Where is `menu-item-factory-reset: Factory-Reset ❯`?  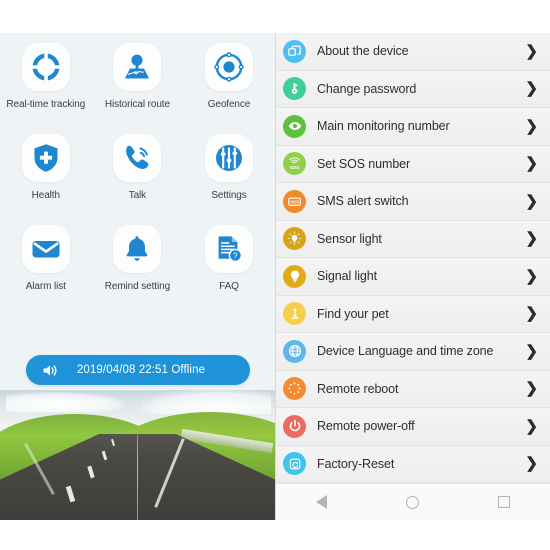
menu-item-factory-reset: Factory-Reset ❯ is located at coordinates (413, 464).